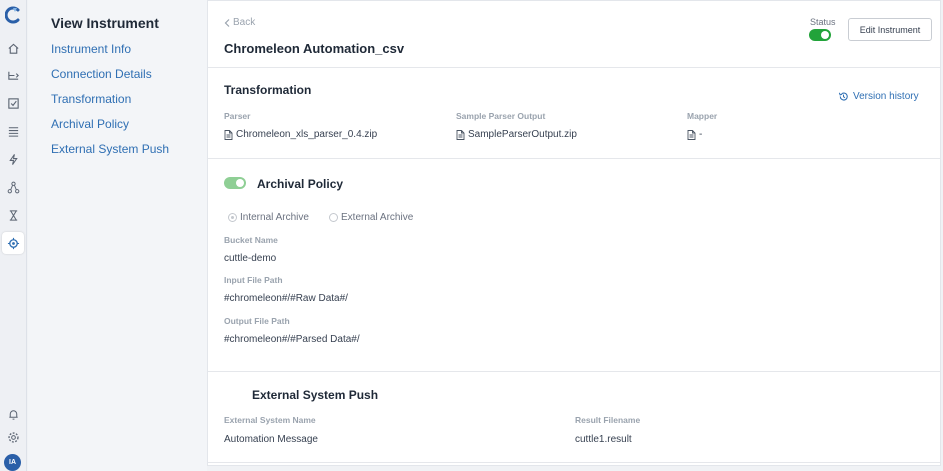 This screenshot has width=943, height=471. I want to click on archival-policy-title: Archival Policy, so click(300, 184).